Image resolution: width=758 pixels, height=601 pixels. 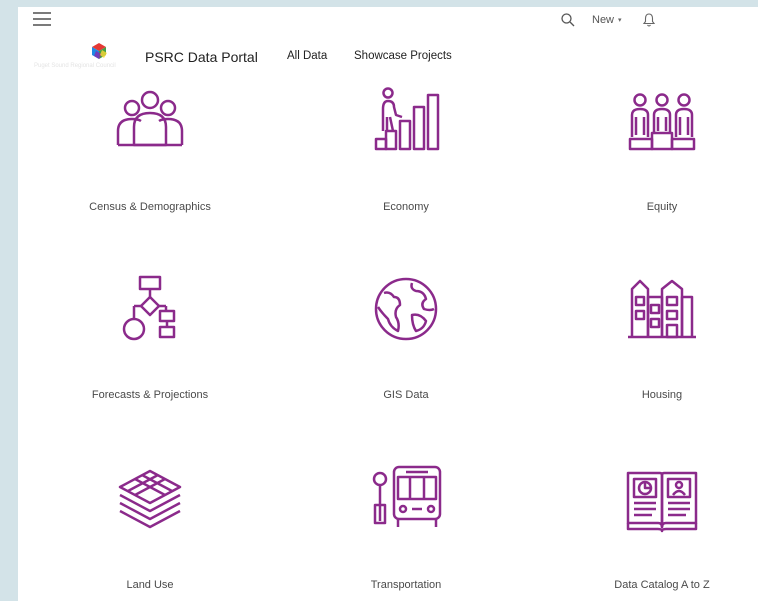 What do you see at coordinates (662, 122) in the screenshot?
I see `people-on-podium-icon` at bounding box center [662, 122].